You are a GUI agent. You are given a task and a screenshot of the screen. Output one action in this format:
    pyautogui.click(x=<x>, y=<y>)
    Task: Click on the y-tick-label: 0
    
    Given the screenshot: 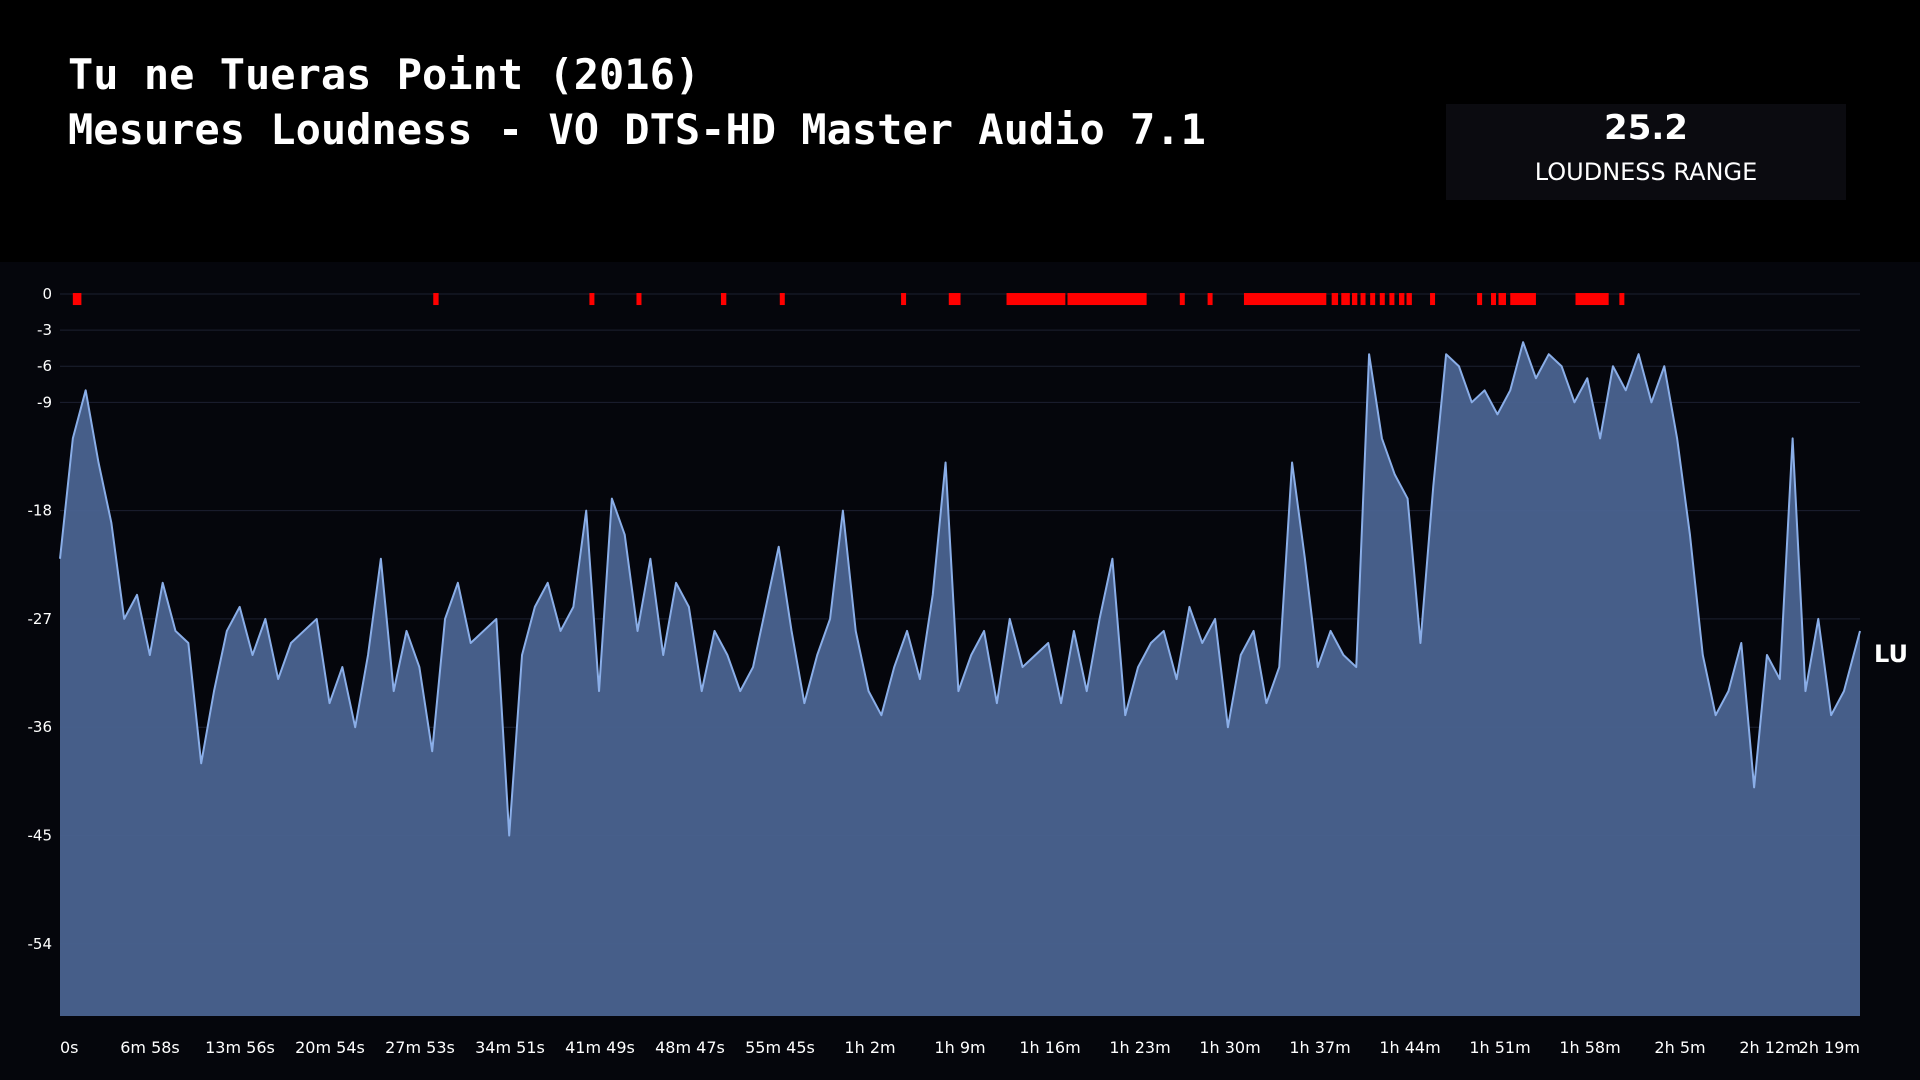 What is the action you would take?
    pyautogui.click(x=47, y=294)
    